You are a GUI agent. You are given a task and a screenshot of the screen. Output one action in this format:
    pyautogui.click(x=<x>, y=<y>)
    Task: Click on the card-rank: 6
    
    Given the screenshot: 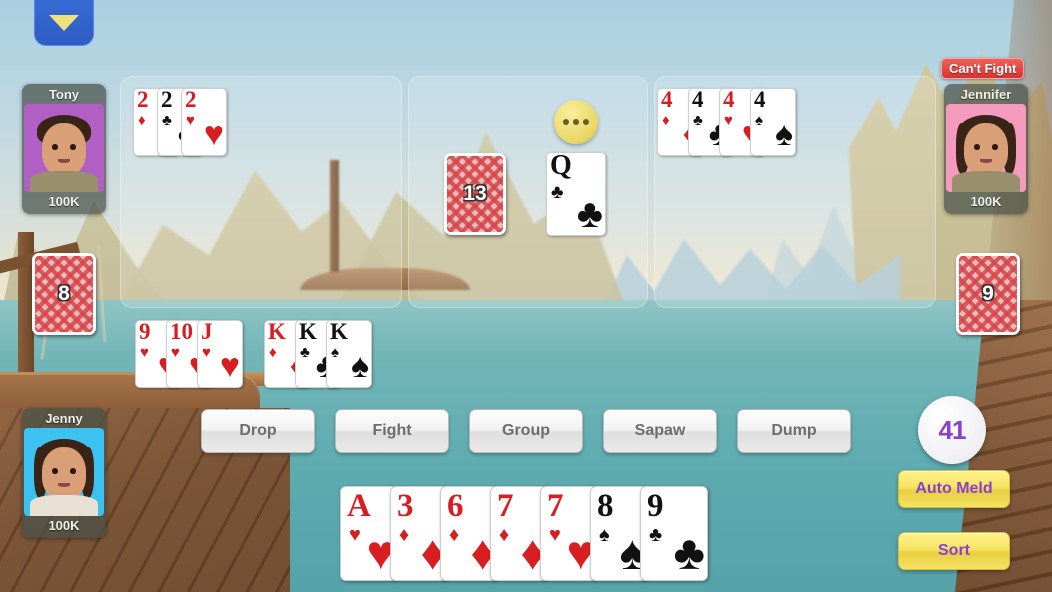 What is the action you would take?
    pyautogui.click(x=455, y=506)
    